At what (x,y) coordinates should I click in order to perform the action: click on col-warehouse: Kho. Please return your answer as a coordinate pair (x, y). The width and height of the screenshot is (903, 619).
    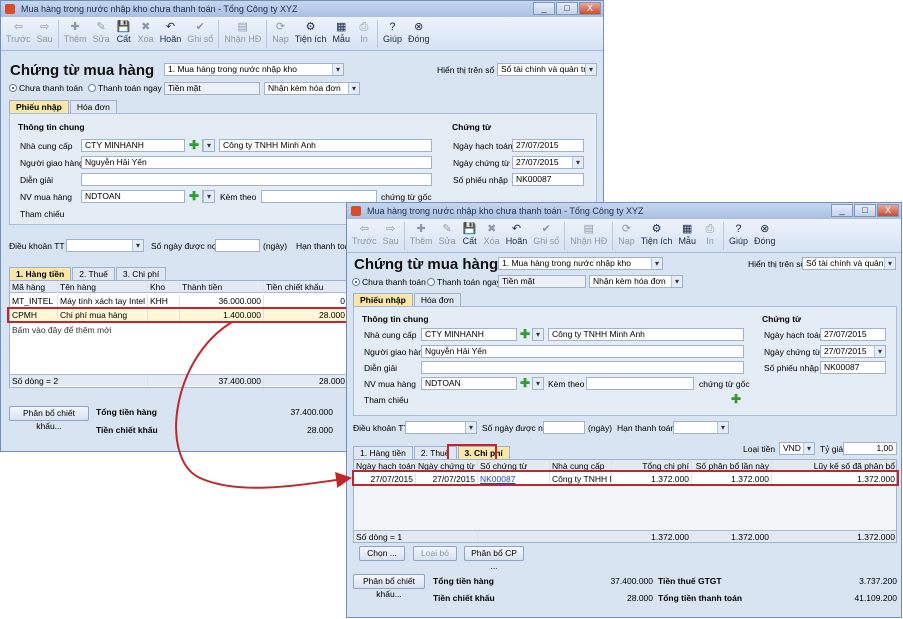
    Looking at the image, I should click on (164, 287).